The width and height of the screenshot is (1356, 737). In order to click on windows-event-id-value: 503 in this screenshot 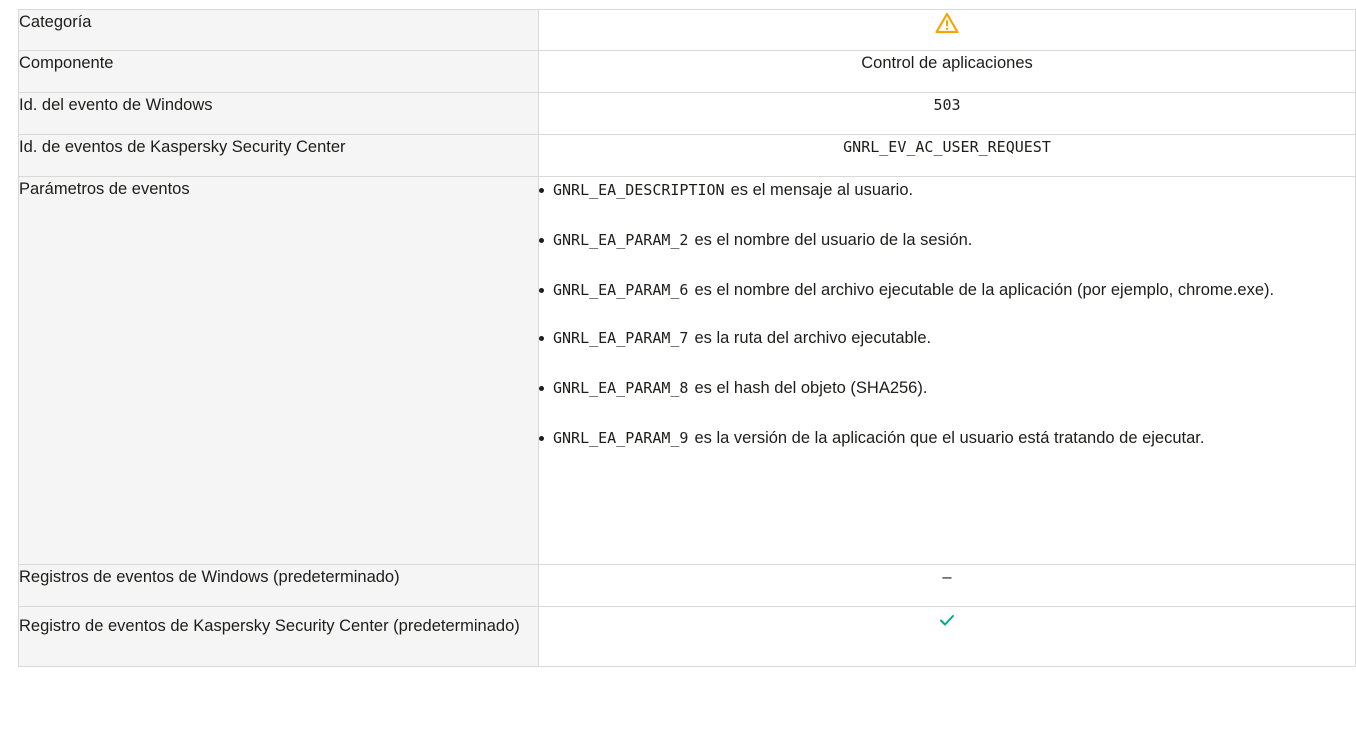, I will do `click(947, 113)`.